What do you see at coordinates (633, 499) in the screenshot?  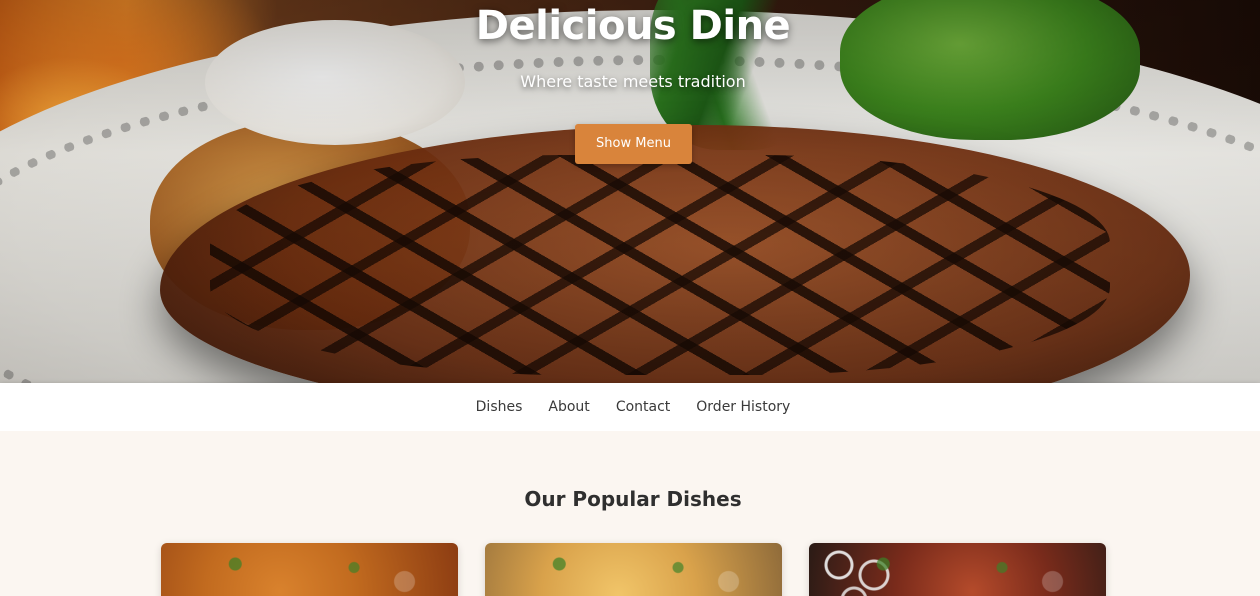 I see `popular-dishes-title: Our Popular Dishes` at bounding box center [633, 499].